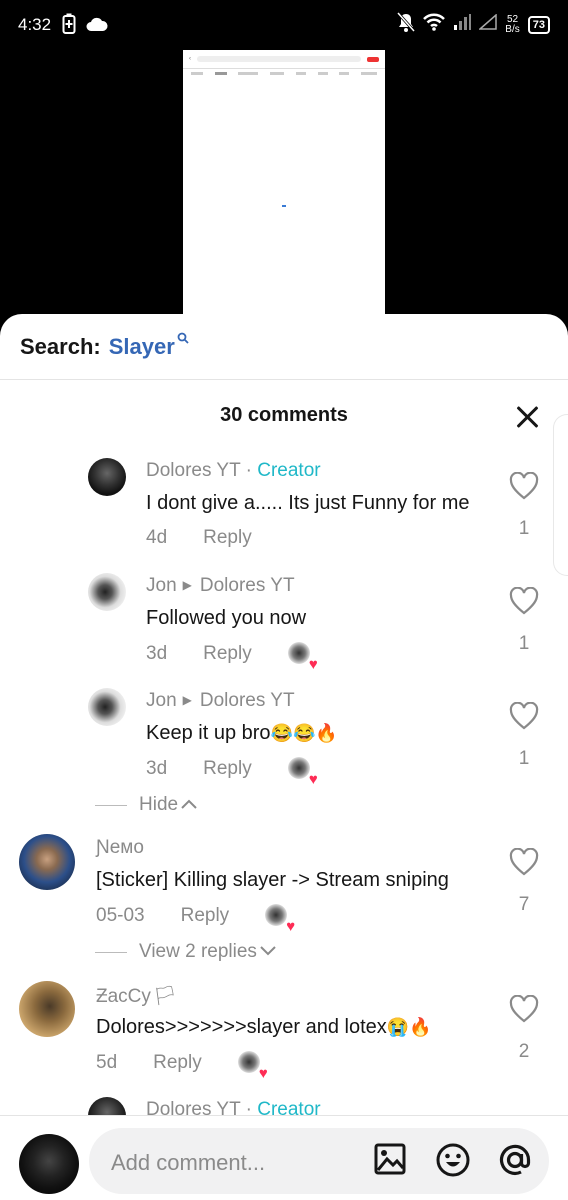 The width and height of the screenshot is (568, 1200). What do you see at coordinates (524, 904) in the screenshot?
I see `like-count: 7` at bounding box center [524, 904].